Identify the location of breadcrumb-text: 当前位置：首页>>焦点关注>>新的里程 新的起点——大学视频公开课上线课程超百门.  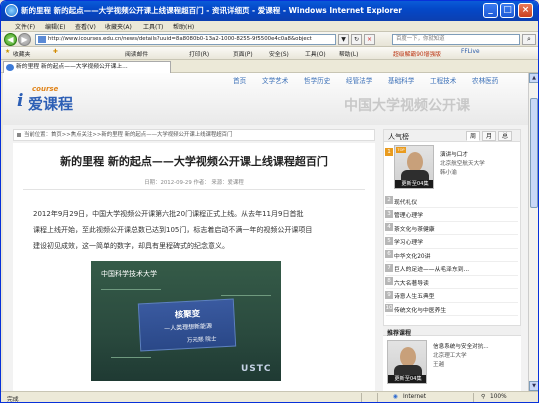
(128, 135).